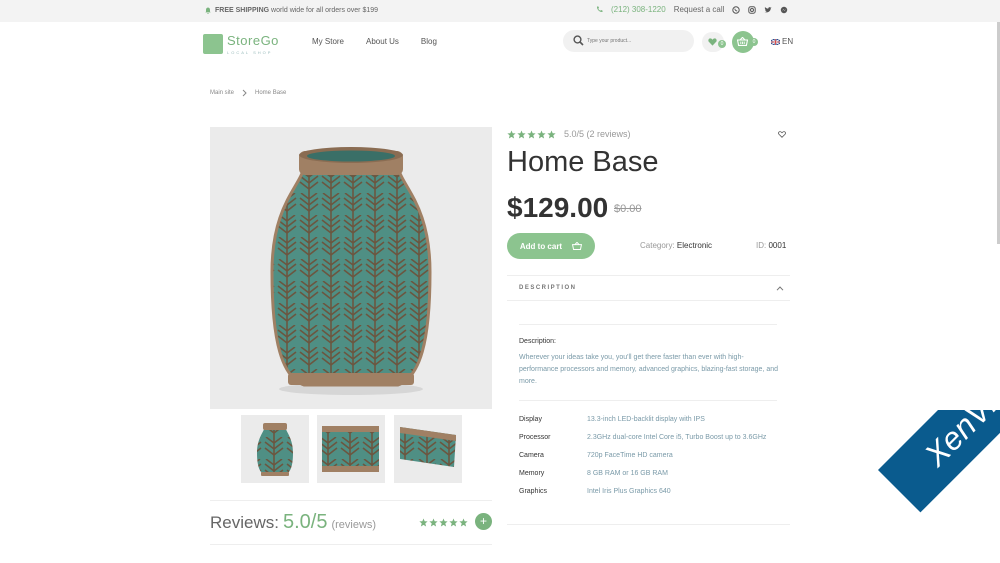  I want to click on spec-key: Camera, so click(531, 455).